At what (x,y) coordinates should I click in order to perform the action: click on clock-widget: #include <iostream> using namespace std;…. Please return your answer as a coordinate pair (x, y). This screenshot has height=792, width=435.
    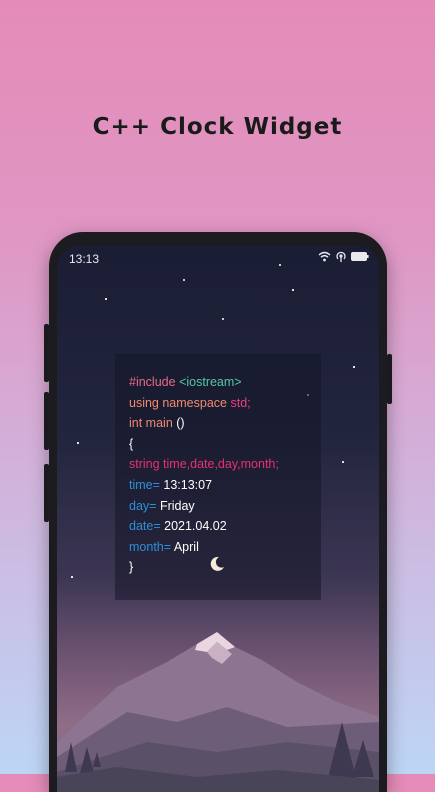
    Looking at the image, I should click on (204, 475).